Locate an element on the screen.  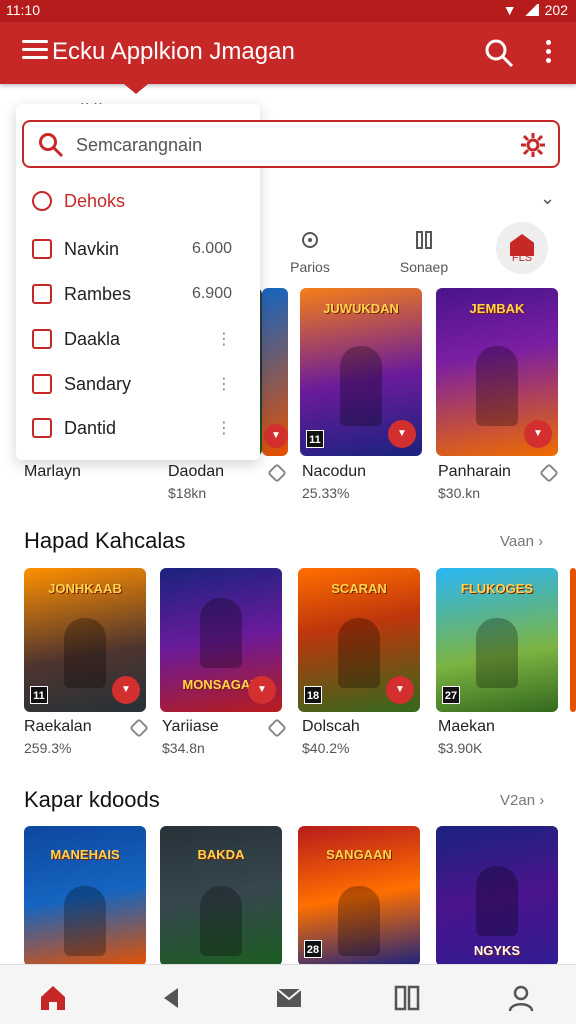
category-sonaep: Sonaep is located at coordinates (424, 252).